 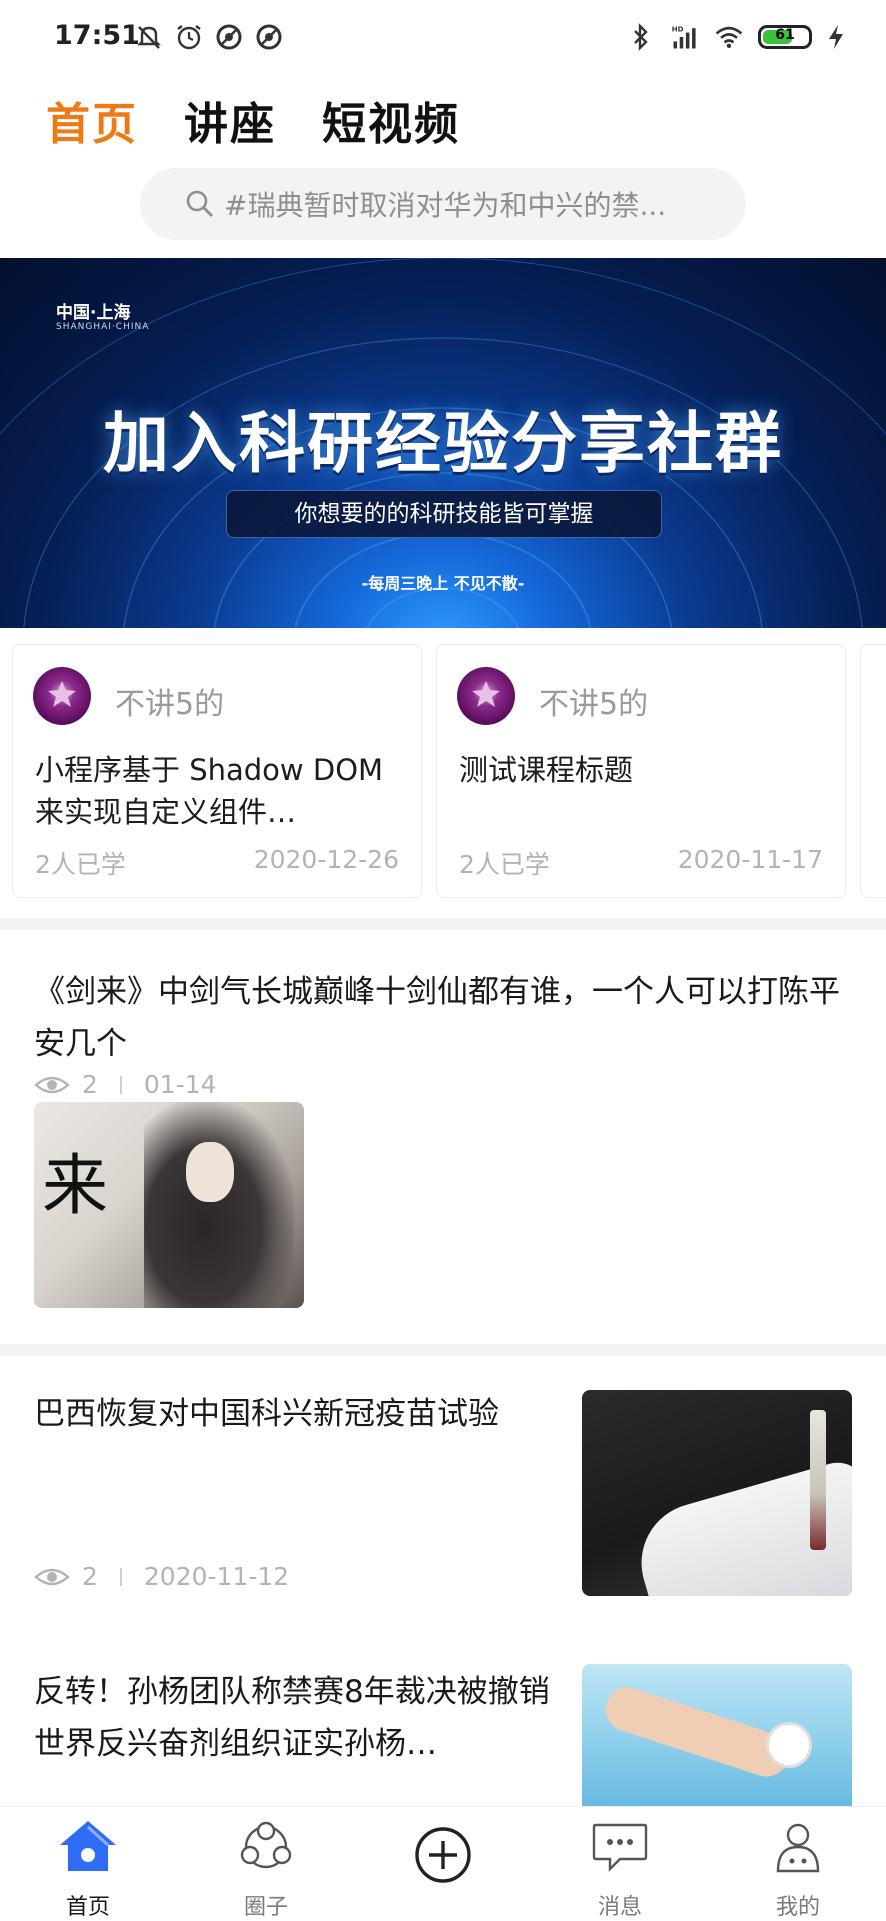 I want to click on add-circle-icon, so click(x=443, y=1855).